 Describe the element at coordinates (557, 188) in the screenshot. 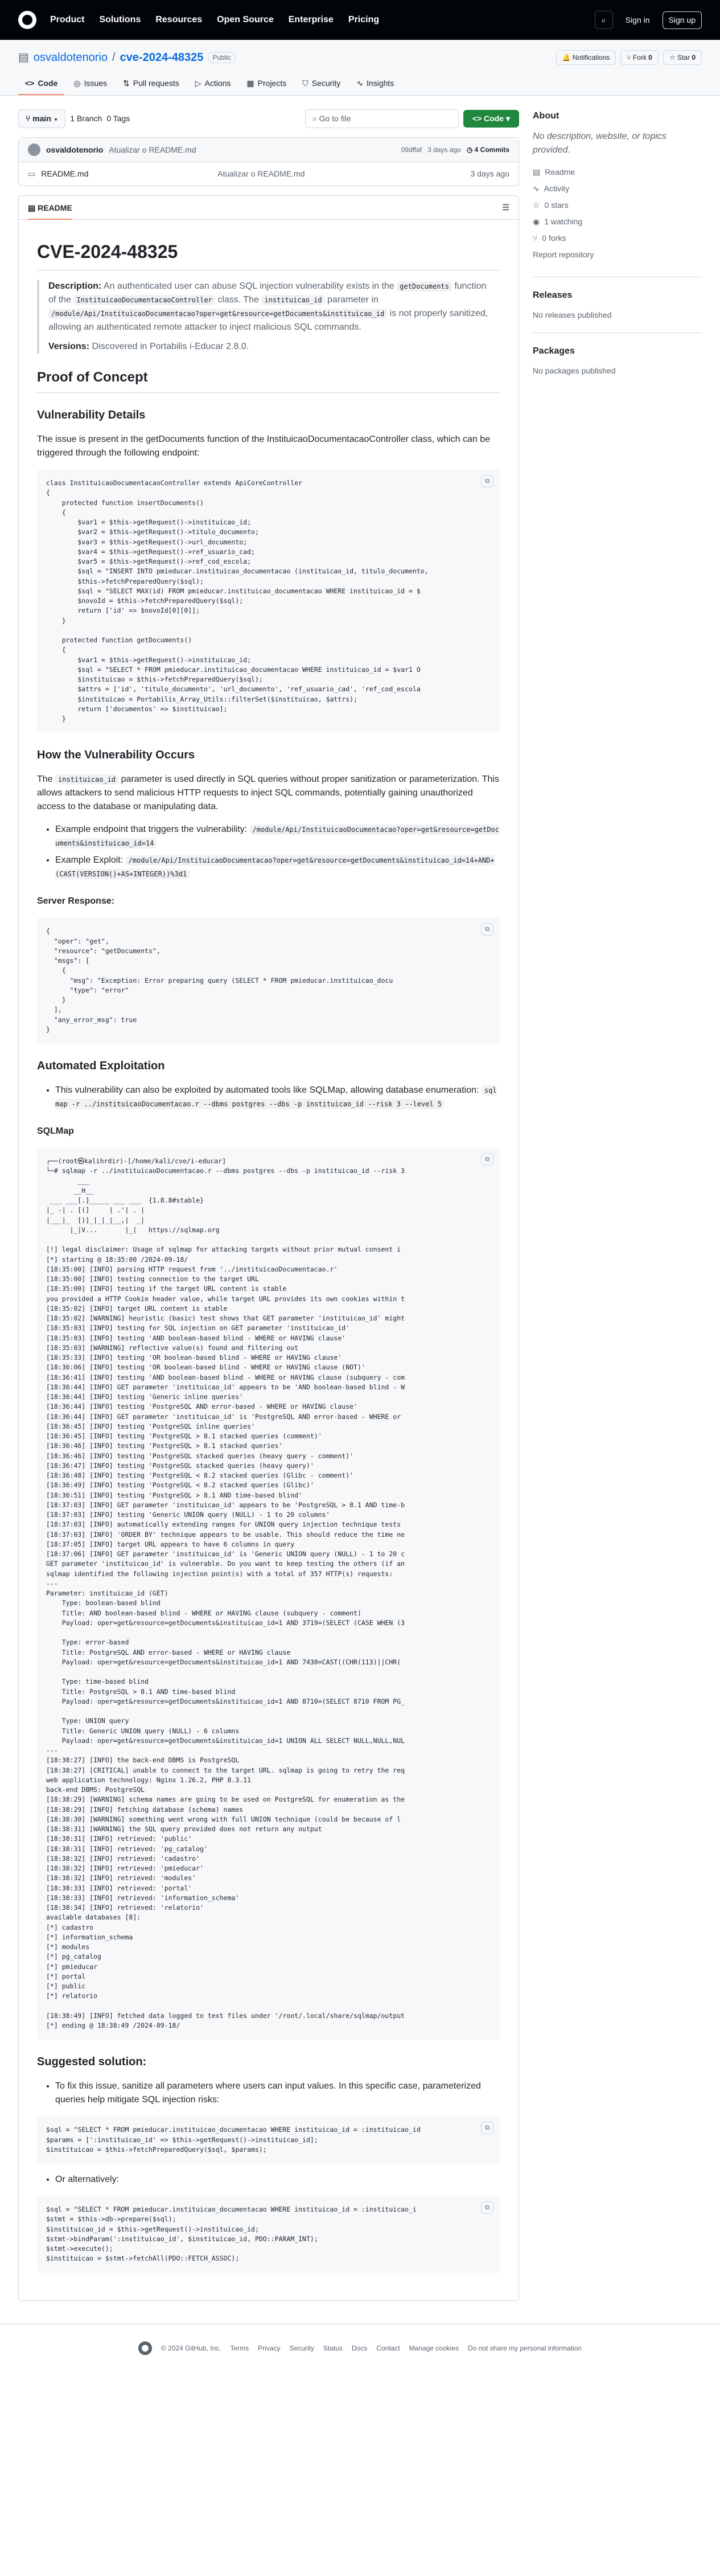

I see `sidebar-item-label: Activity` at that location.